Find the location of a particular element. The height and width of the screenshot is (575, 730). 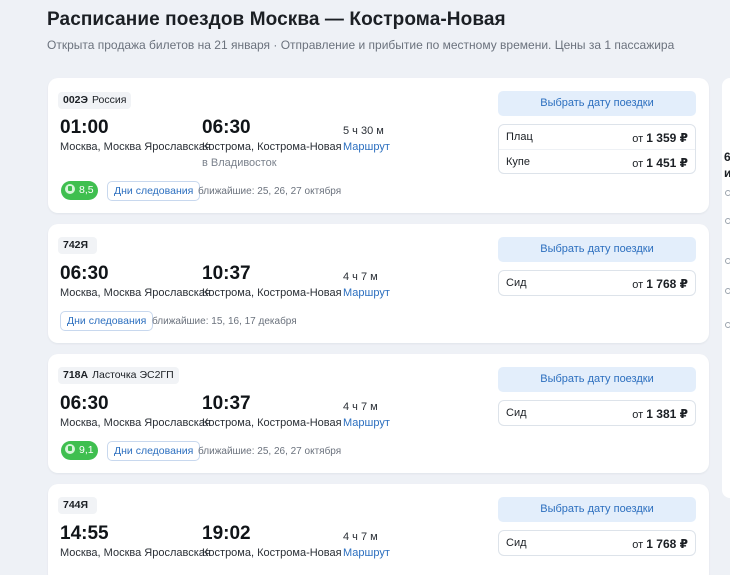

price-value: от 1 381 ₽ is located at coordinates (660, 414).